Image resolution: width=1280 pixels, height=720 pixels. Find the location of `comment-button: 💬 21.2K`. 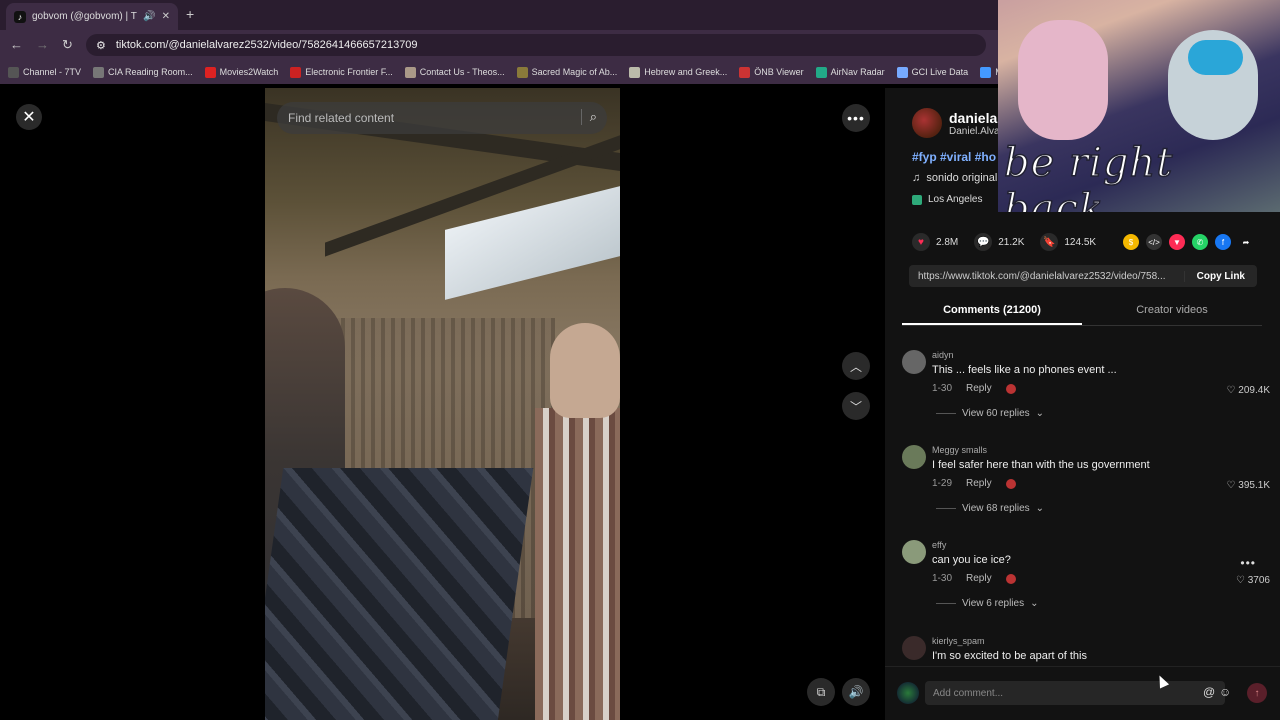

comment-button: 💬 21.2K is located at coordinates (999, 242).